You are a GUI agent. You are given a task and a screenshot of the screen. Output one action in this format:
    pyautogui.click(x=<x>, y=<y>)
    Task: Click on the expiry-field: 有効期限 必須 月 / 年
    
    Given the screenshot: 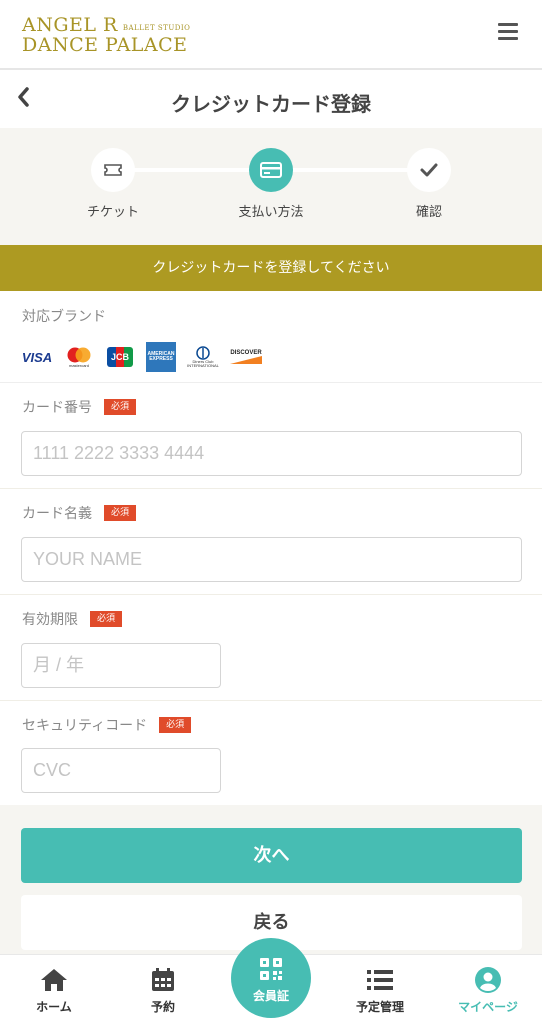 What is the action you would take?
    pyautogui.click(x=271, y=648)
    